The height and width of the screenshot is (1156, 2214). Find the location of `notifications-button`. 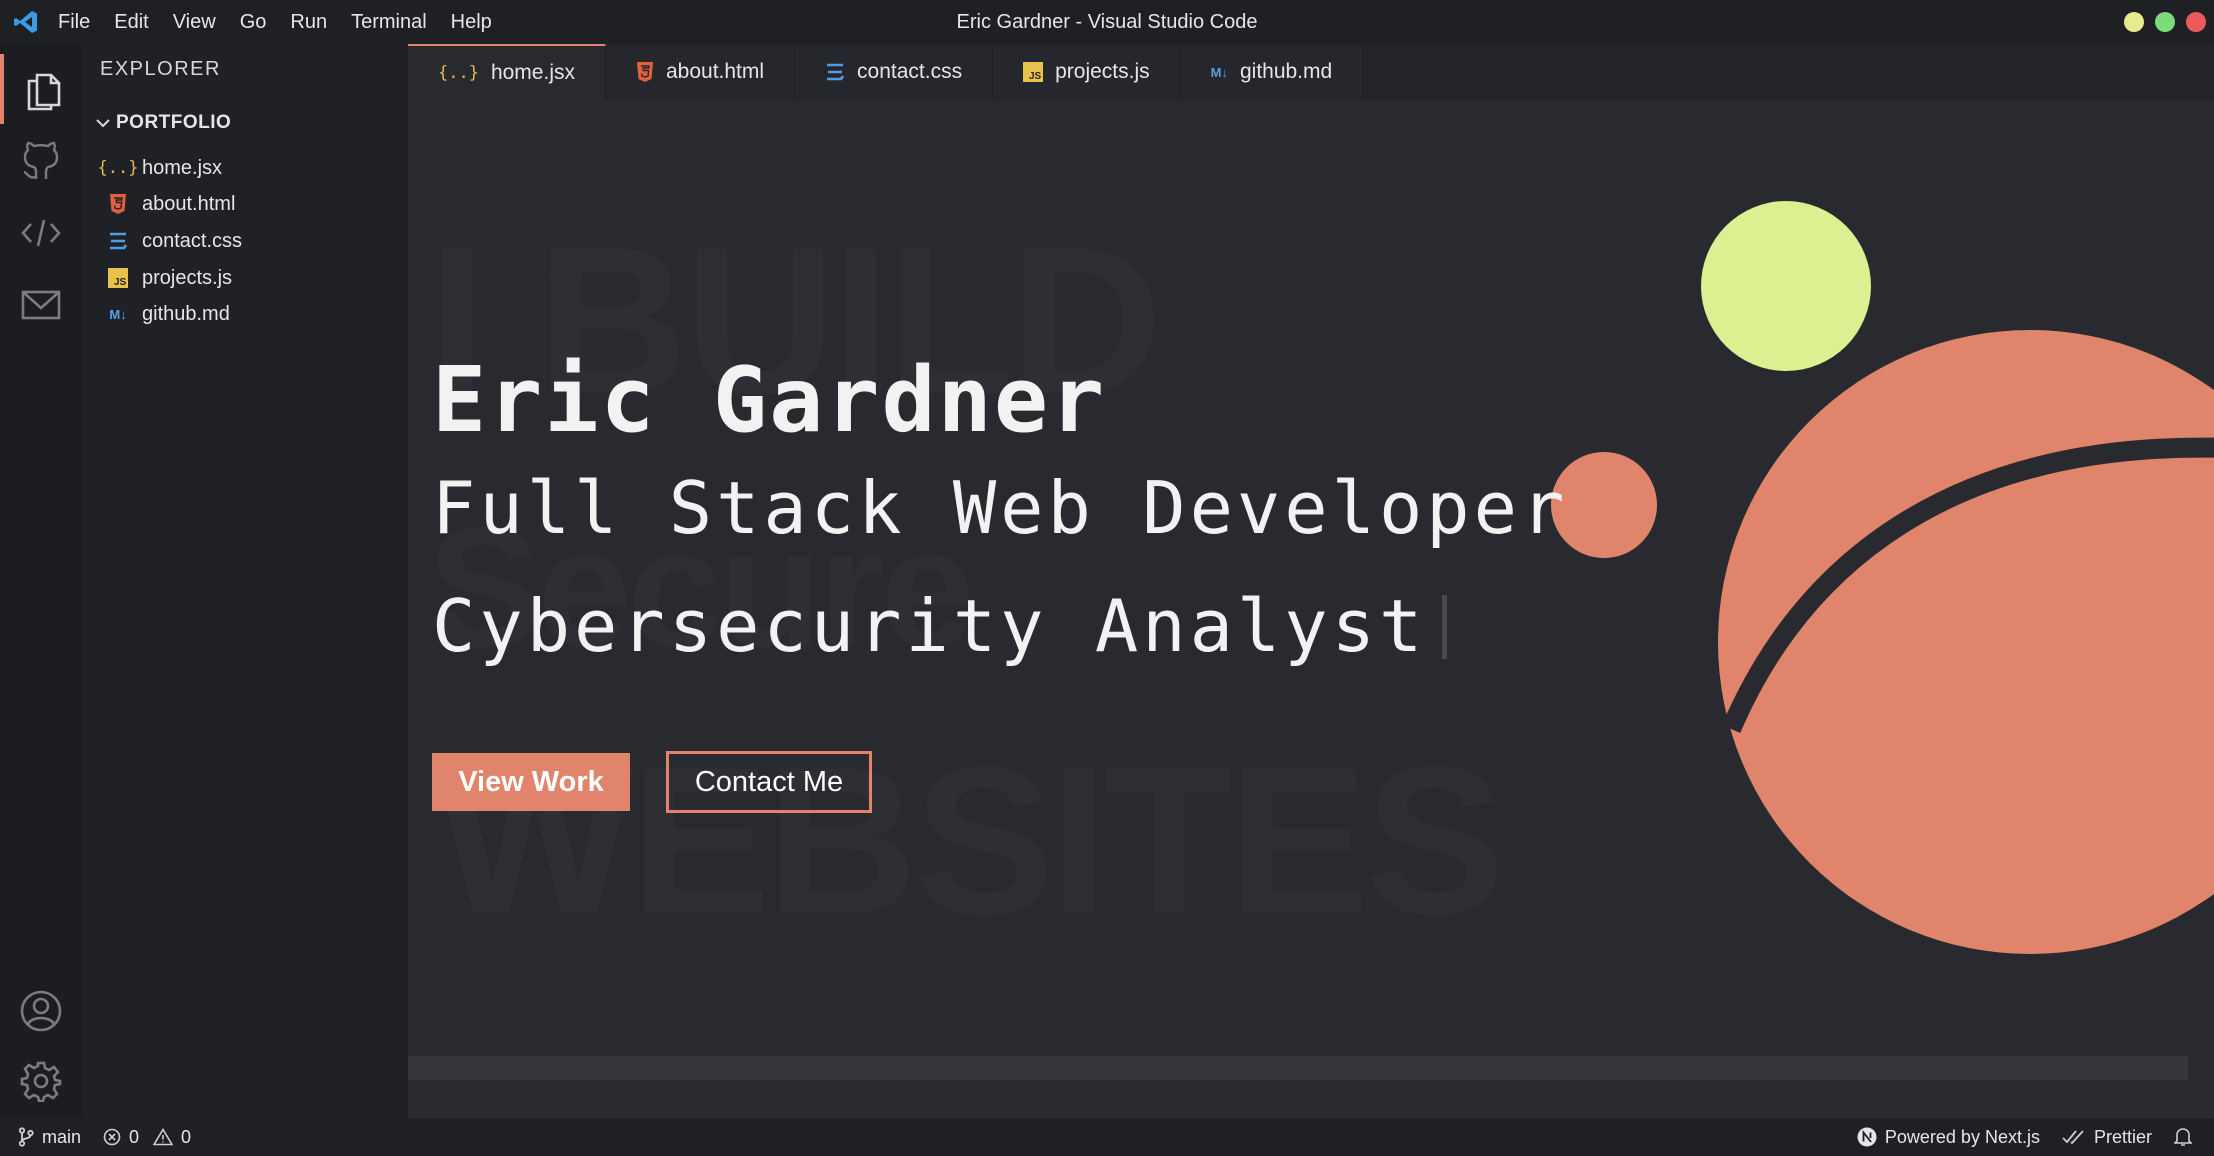

notifications-button is located at coordinates (2183, 1137).